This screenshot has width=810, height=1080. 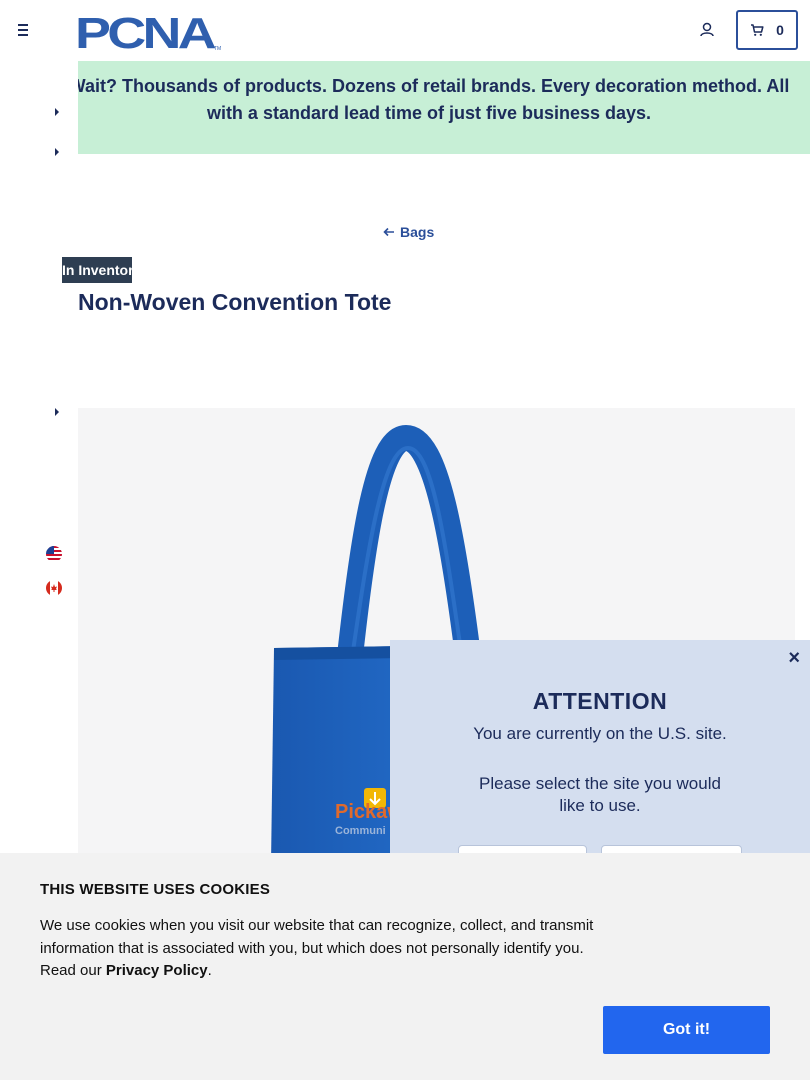 What do you see at coordinates (157, 970) in the screenshot?
I see `privacy-policy-link: Privacy Policy` at bounding box center [157, 970].